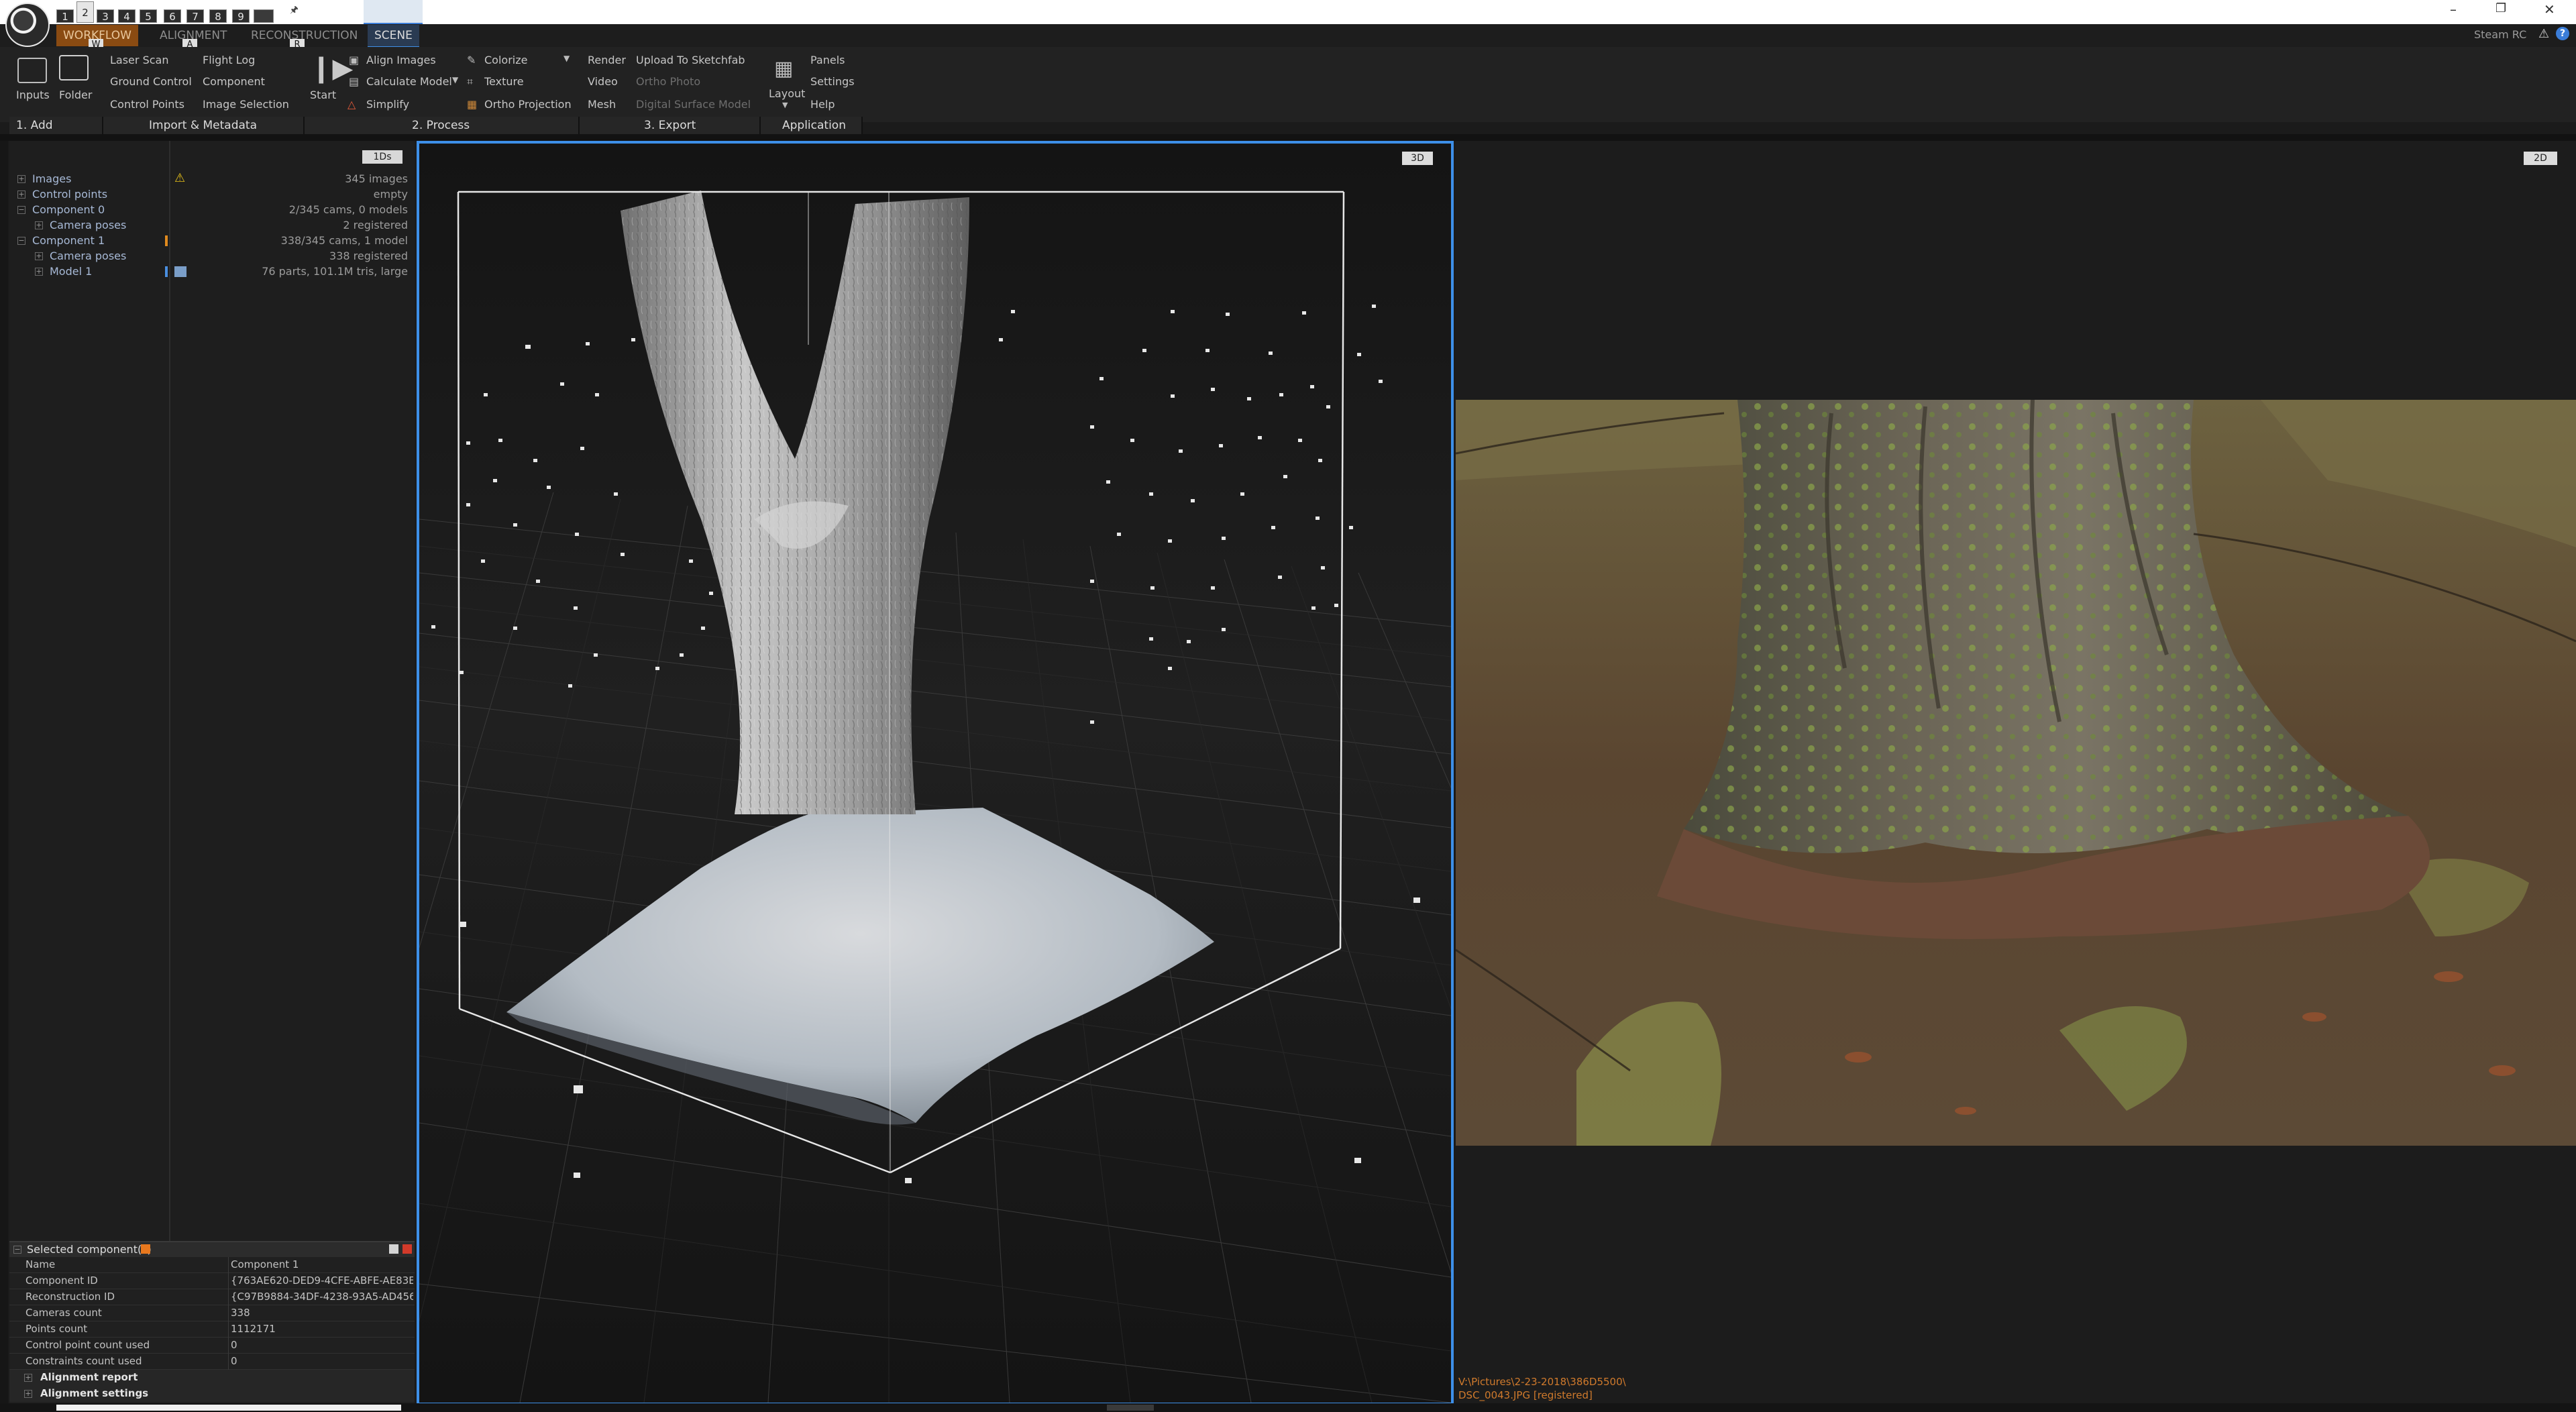  I want to click on tree-row-images: + Images ⚠ 345 images, so click(212, 179).